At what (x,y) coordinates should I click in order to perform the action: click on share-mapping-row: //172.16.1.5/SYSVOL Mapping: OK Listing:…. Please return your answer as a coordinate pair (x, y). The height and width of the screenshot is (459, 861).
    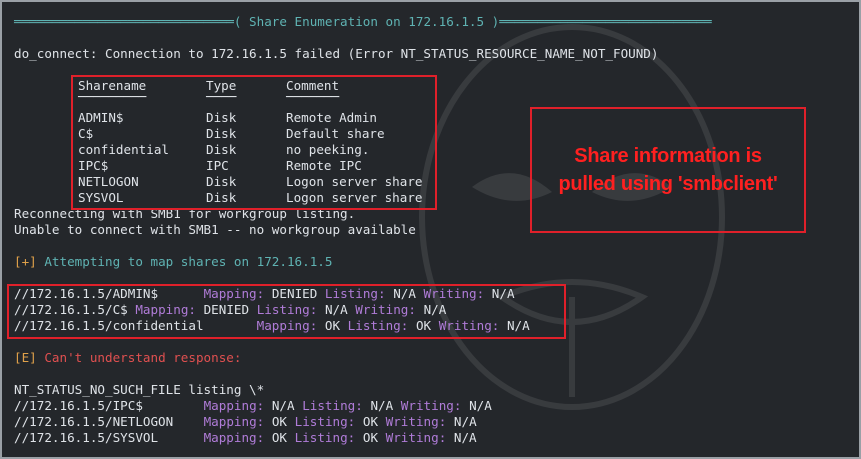
    Looking at the image, I should click on (245, 438).